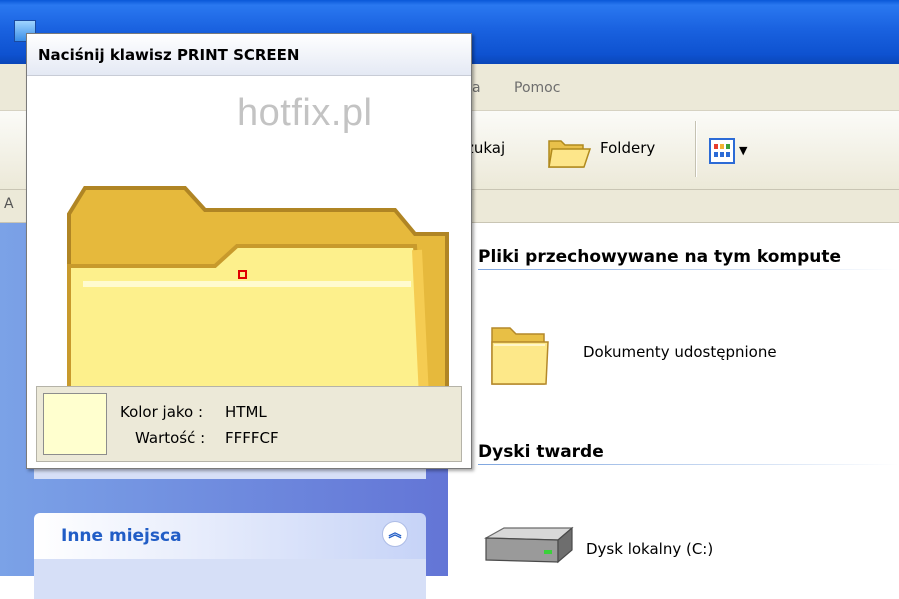  I want to click on menu-item-fragment: a, so click(476, 88).